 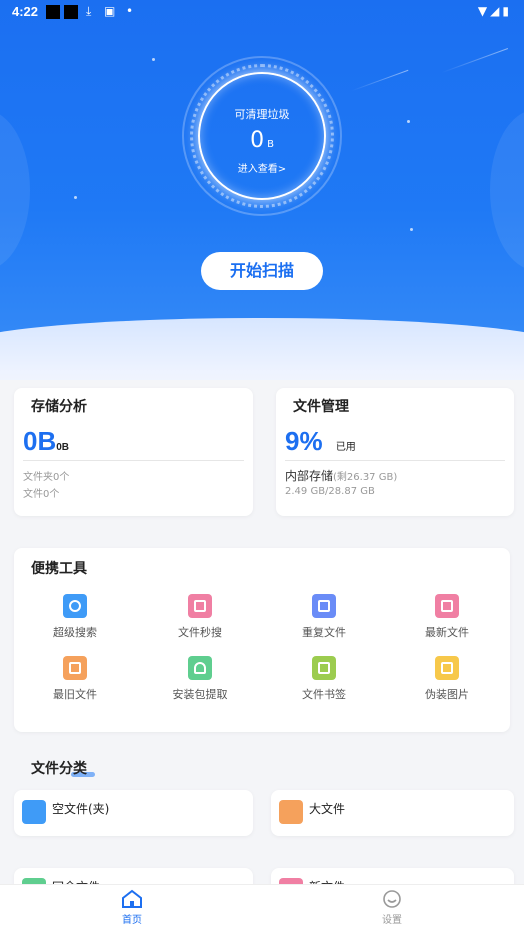 I want to click on junk-value: 0, so click(x=257, y=140).